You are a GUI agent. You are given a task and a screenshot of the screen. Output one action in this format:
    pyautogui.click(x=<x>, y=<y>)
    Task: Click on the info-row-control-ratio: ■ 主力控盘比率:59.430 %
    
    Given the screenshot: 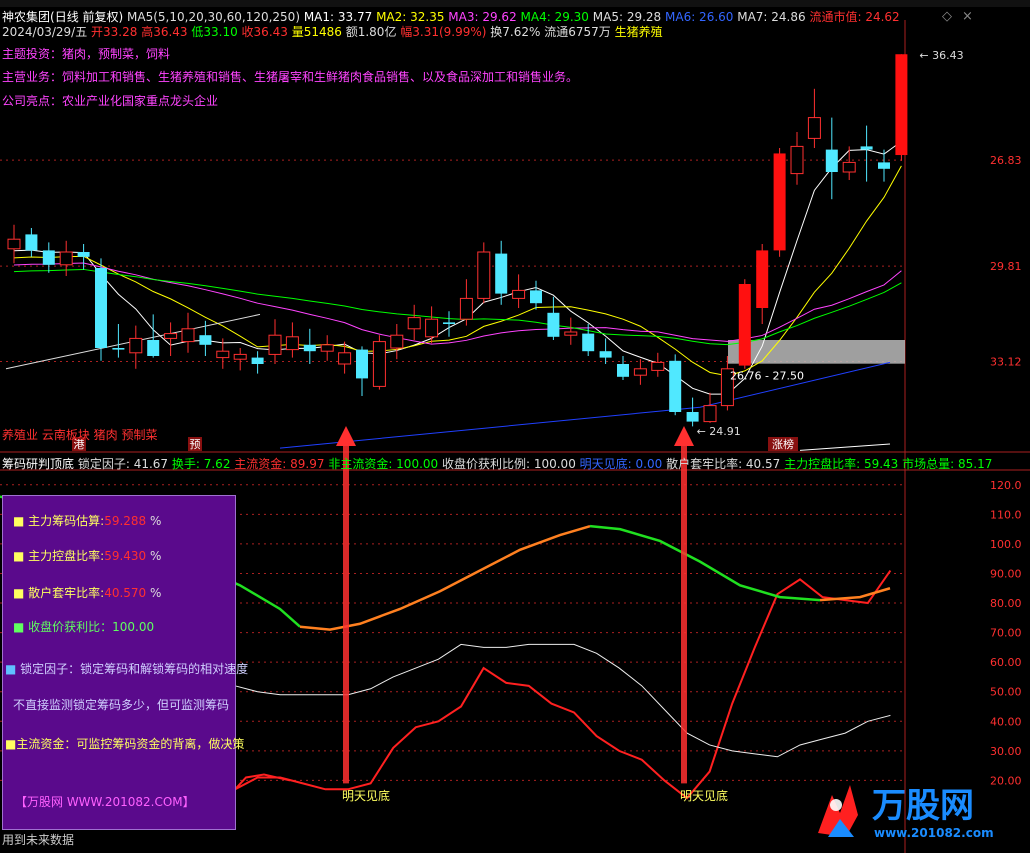 What is the action you would take?
    pyautogui.click(x=87, y=556)
    